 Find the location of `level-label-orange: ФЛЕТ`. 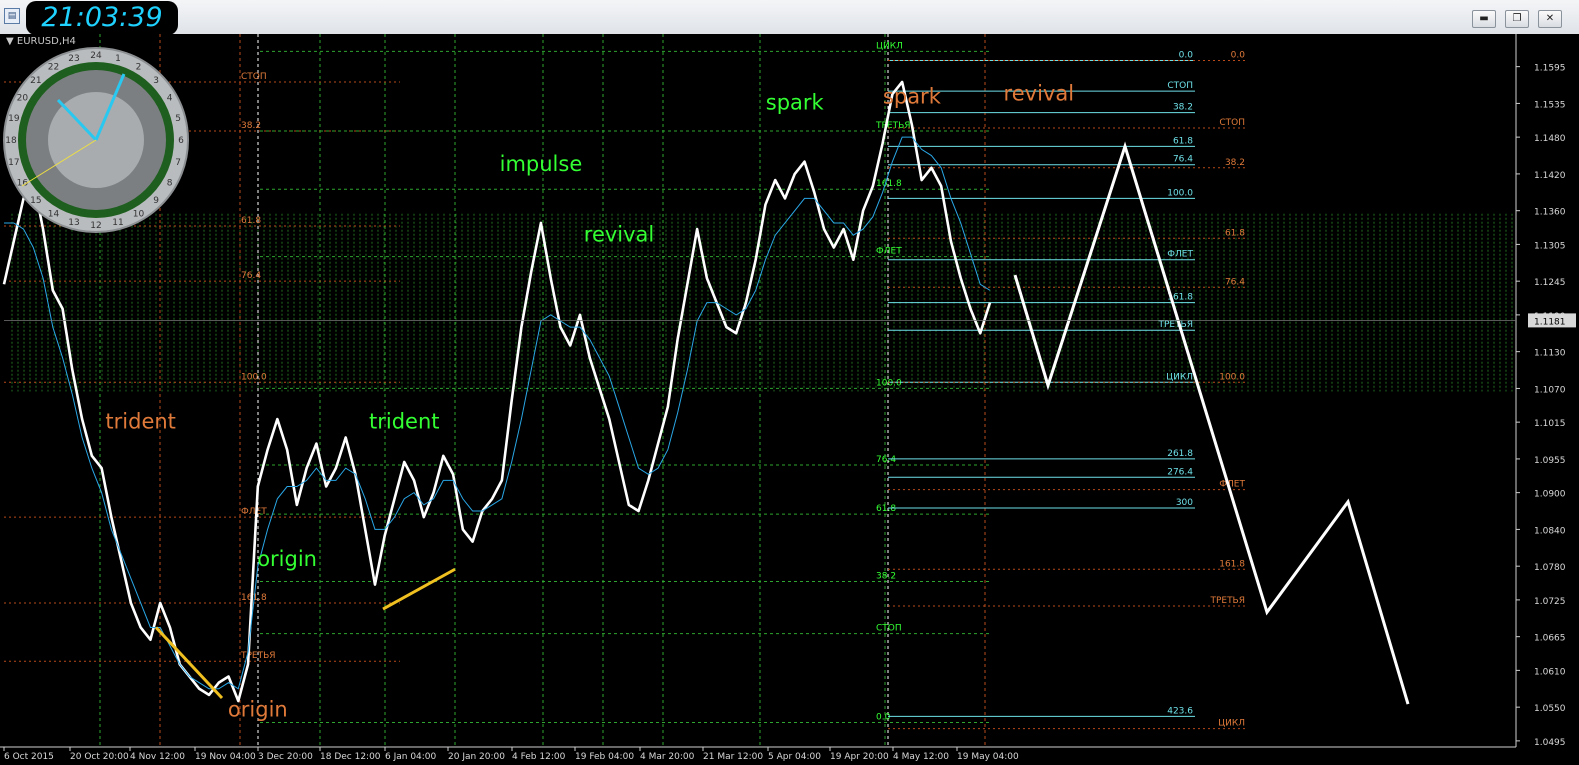

level-label-orange: ФЛЕТ is located at coordinates (1232, 485).